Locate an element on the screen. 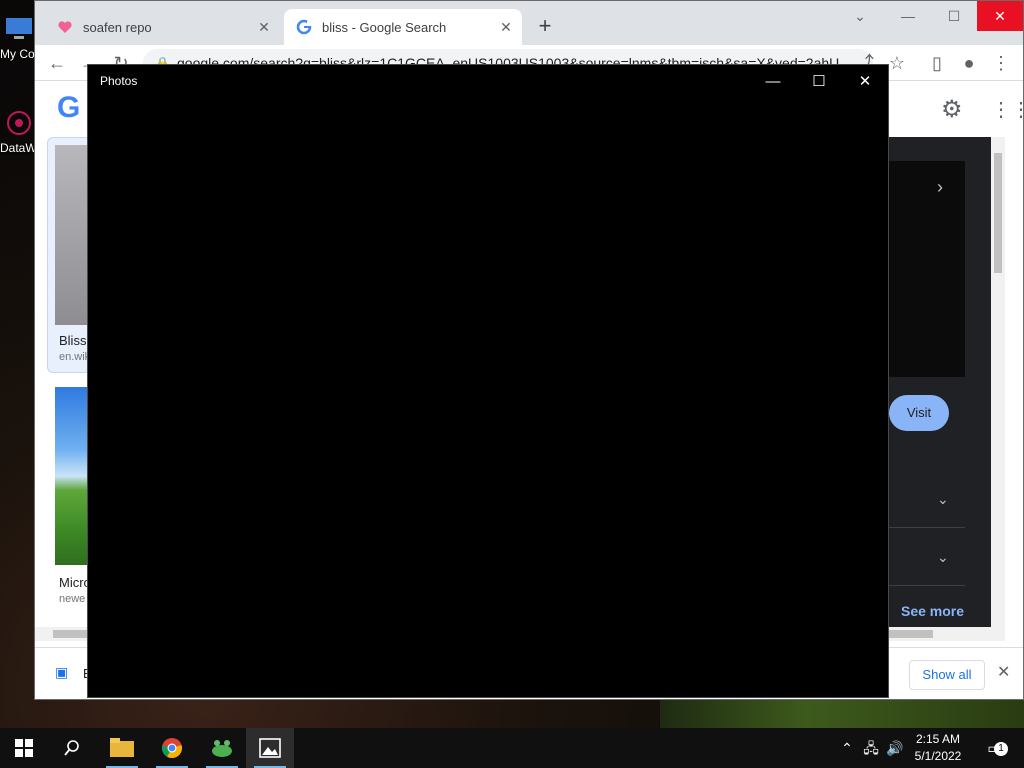 The height and width of the screenshot is (768, 1024). google-logo: G is located at coordinates (68, 108).